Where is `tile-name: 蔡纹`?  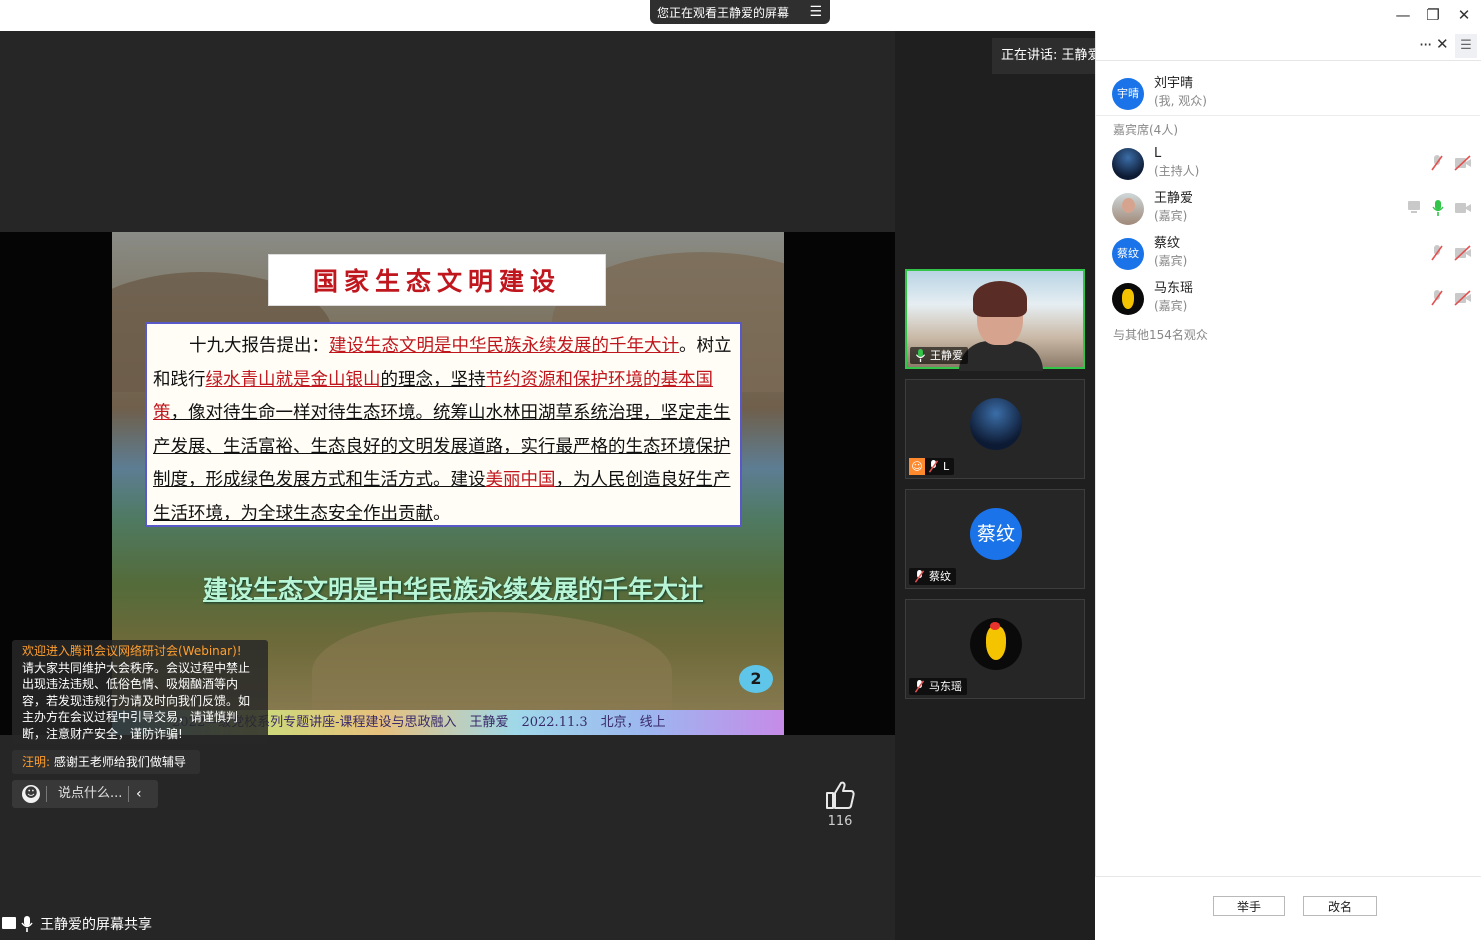
tile-name: 蔡纹 is located at coordinates (940, 576).